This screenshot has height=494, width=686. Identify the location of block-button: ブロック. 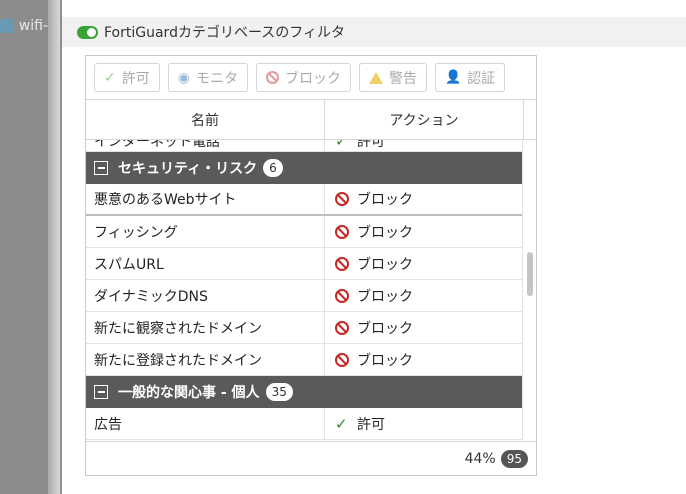
(303, 77).